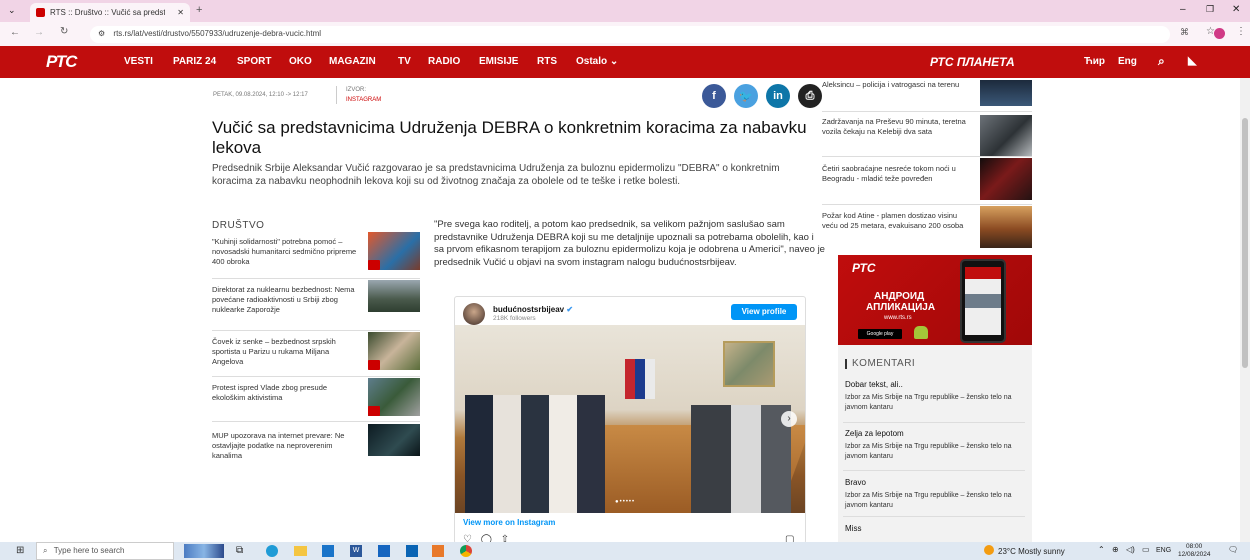 The width and height of the screenshot is (1250, 560). I want to click on facebook-share-icon: f, so click(714, 96).